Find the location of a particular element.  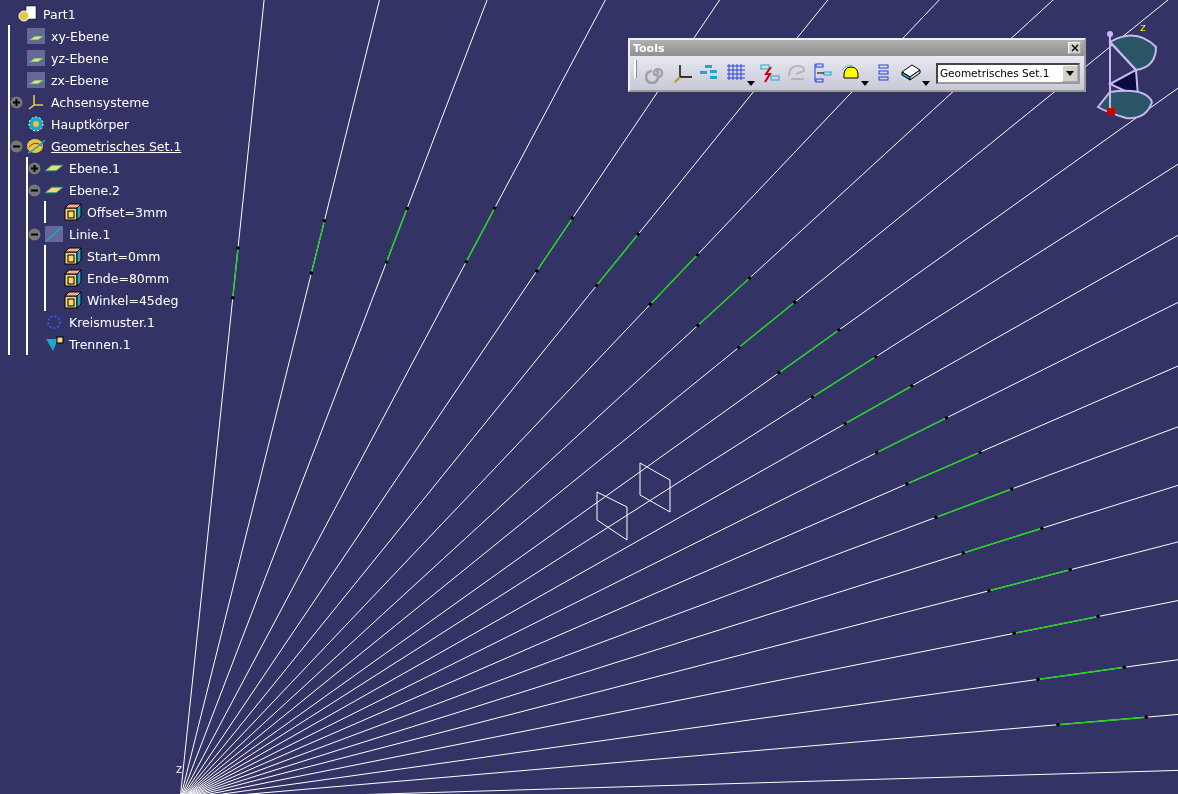

tree-item: Hauptkörper is located at coordinates (90, 124).